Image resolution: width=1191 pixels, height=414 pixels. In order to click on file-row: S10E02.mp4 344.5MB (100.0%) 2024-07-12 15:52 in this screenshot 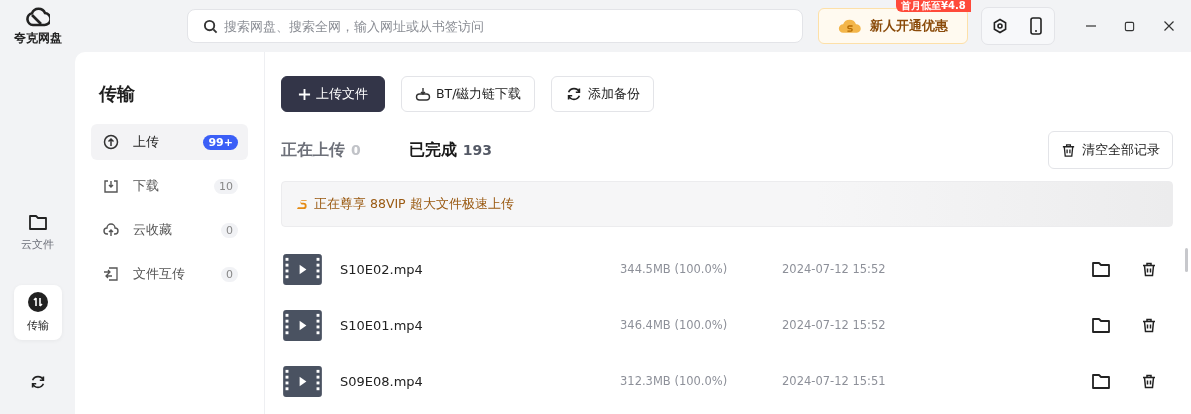, I will do `click(727, 269)`.